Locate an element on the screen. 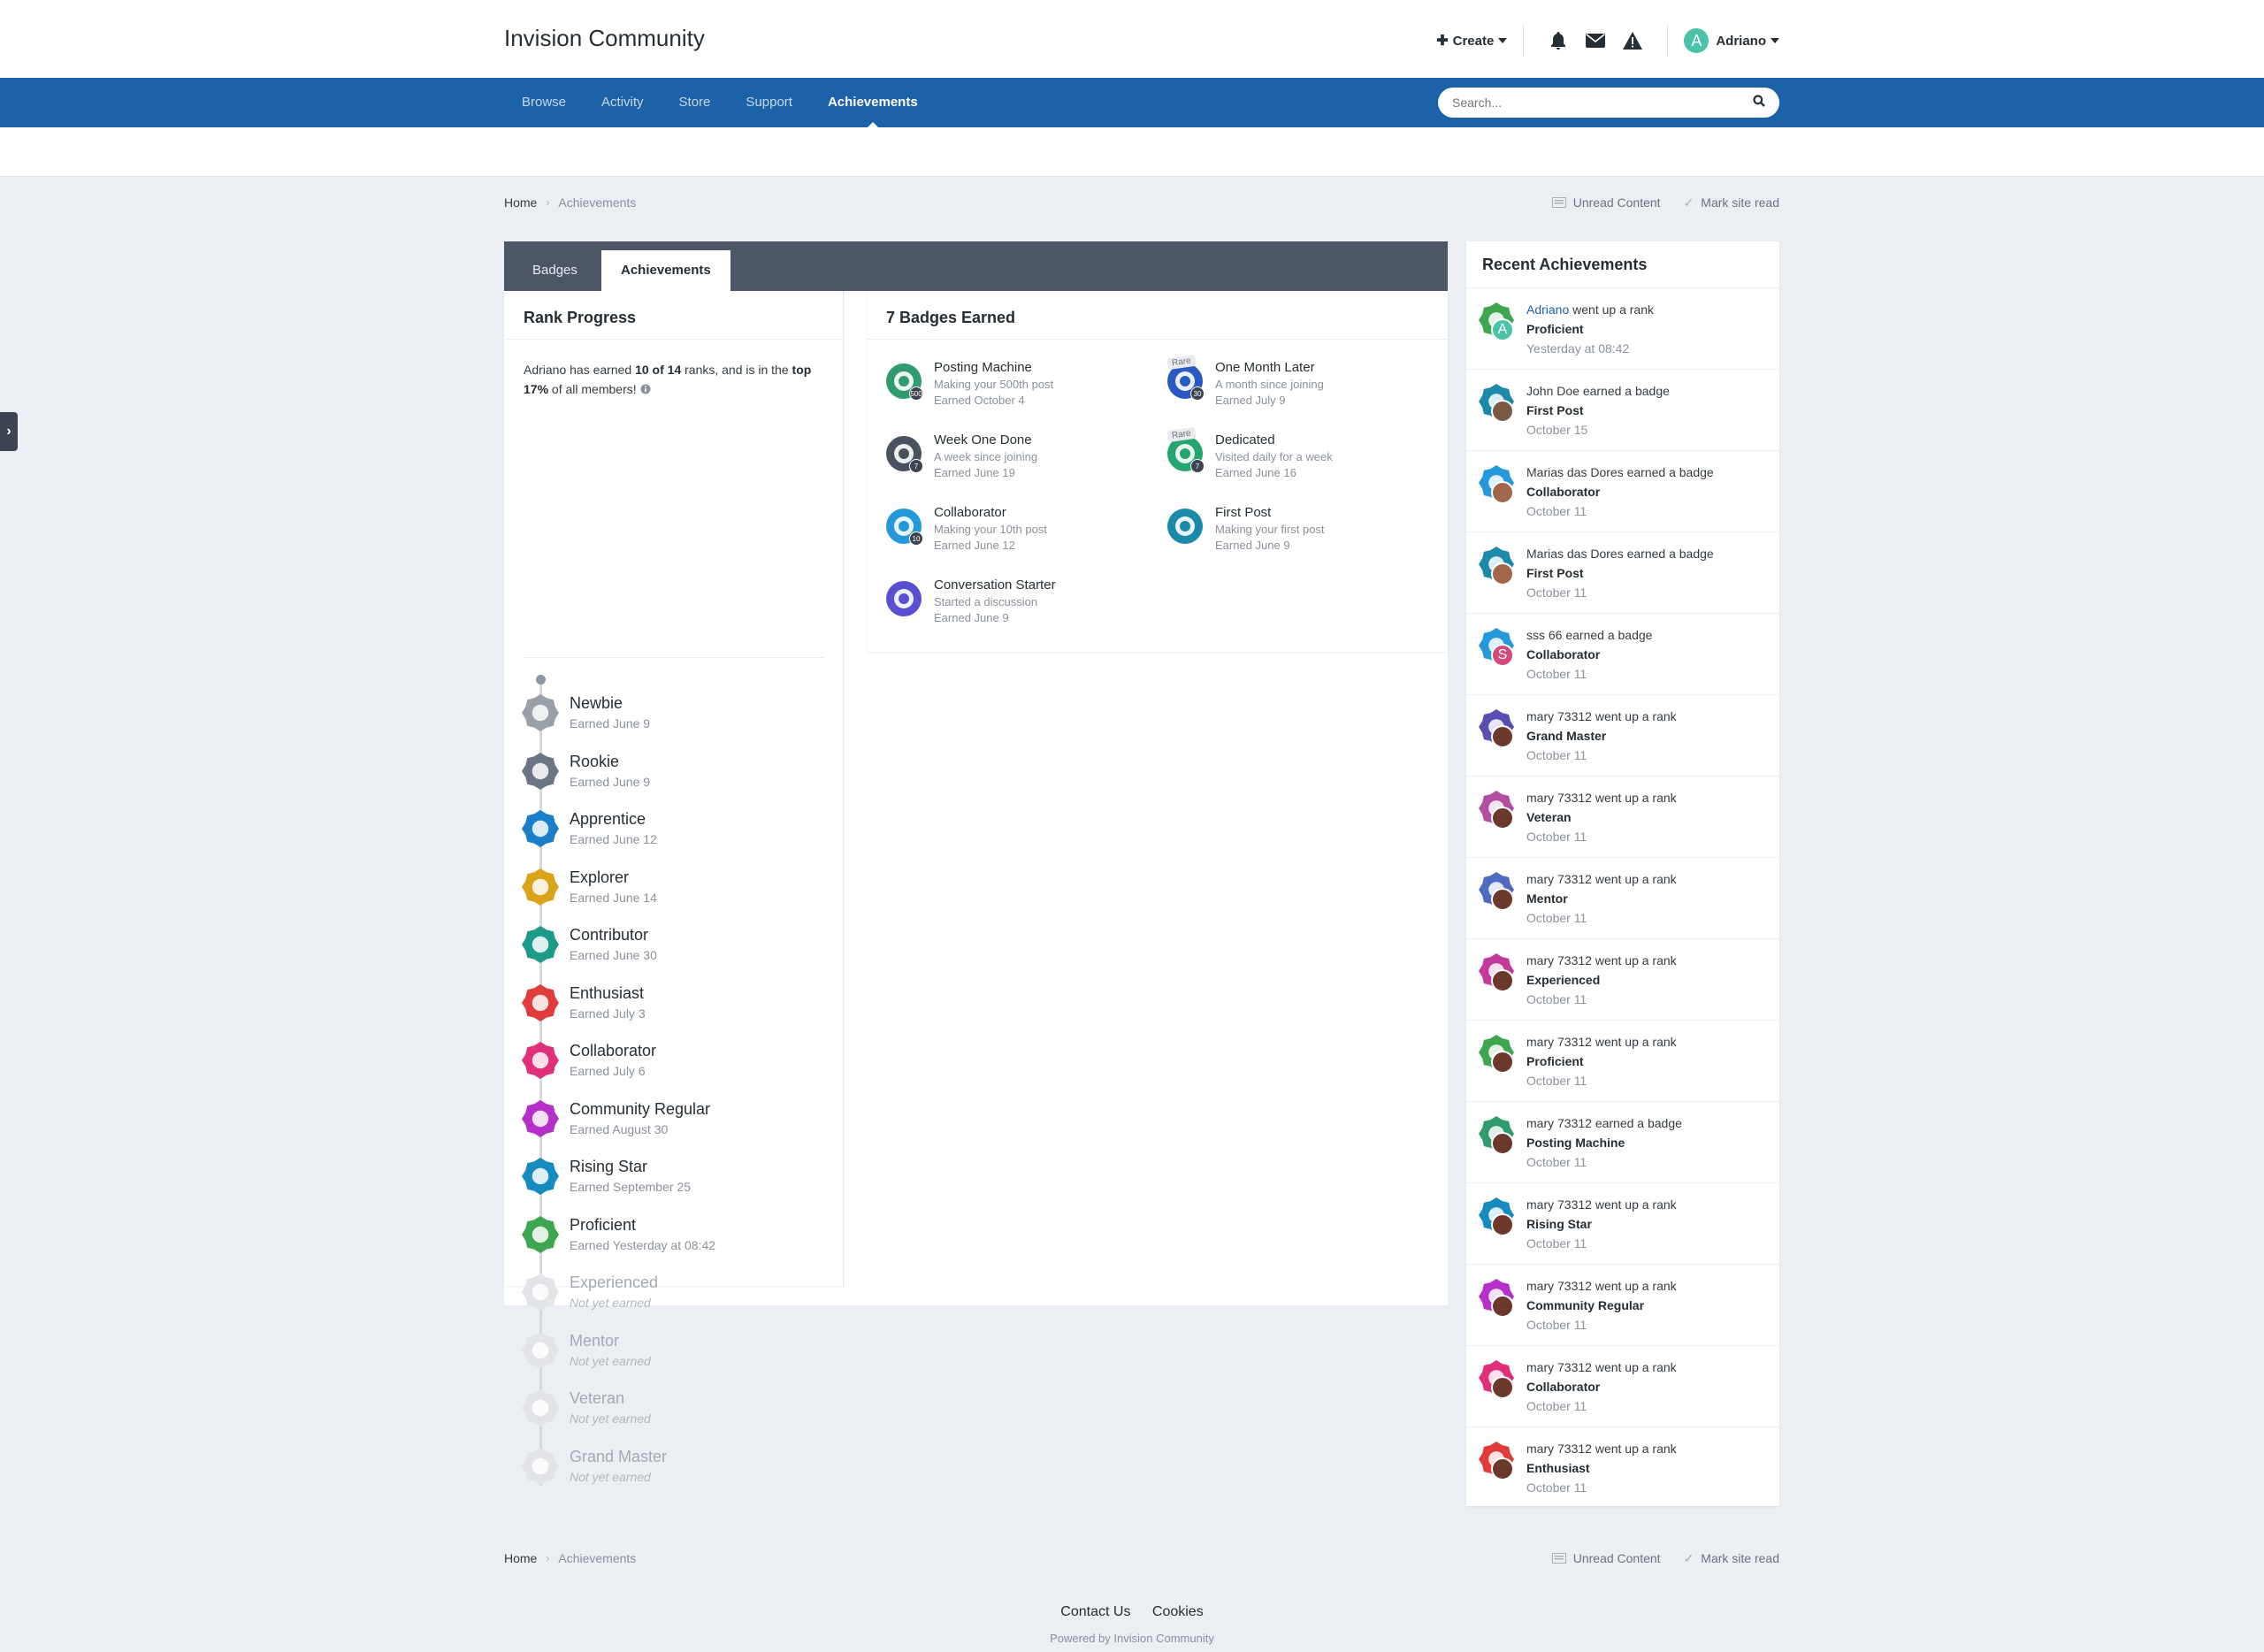 The image size is (2264, 1652). actor-name: Marias das Dores is located at coordinates (1575, 554).